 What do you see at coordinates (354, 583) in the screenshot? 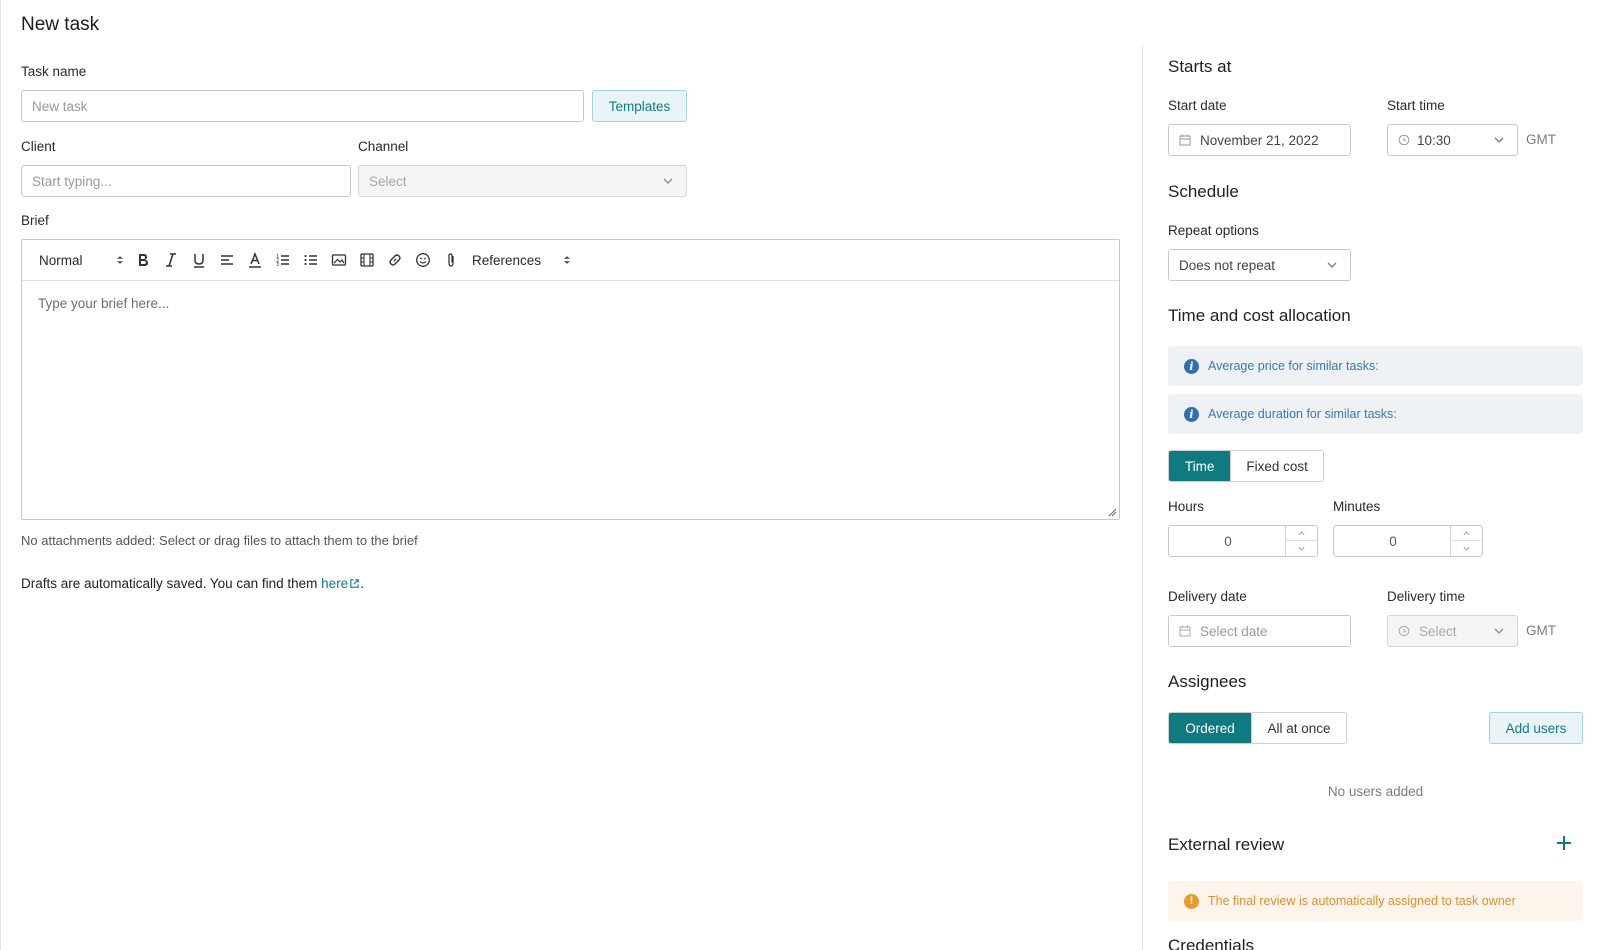
I see `external-link-icon` at bounding box center [354, 583].